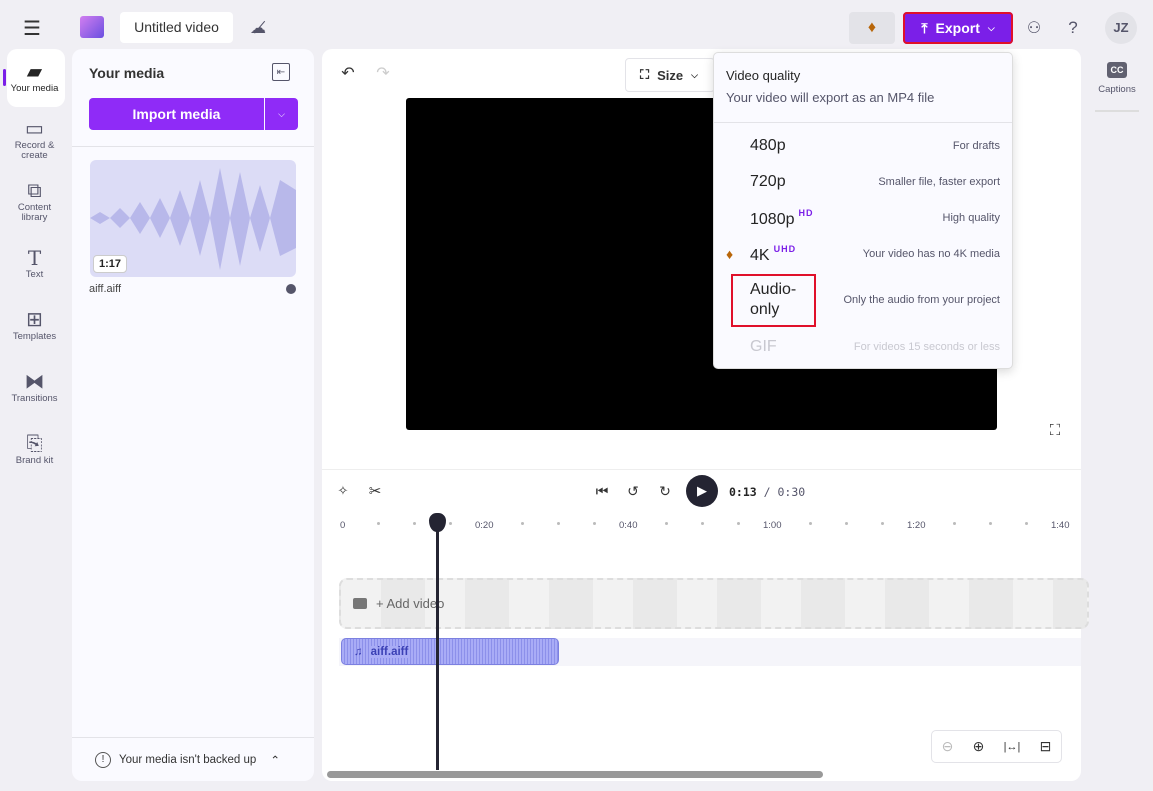 This screenshot has height=791, width=1153. What do you see at coordinates (948, 746) in the screenshot?
I see `zoom-out-icon: ⊖` at bounding box center [948, 746].